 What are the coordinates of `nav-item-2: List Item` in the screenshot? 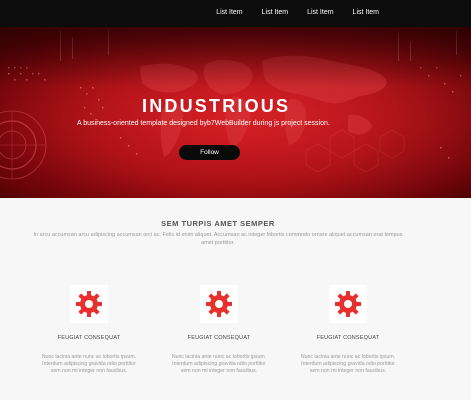 It's located at (275, 12).